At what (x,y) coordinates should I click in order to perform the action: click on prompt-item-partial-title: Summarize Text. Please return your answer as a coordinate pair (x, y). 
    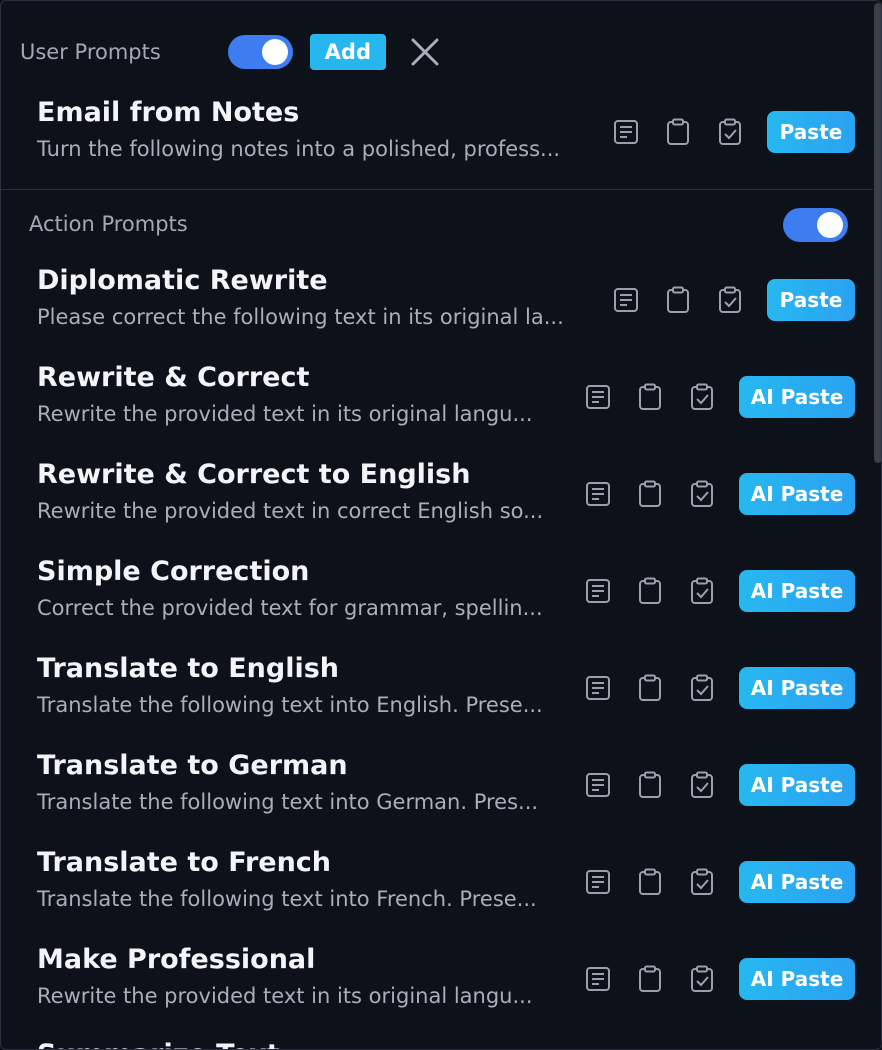
    Looking at the image, I should click on (158, 1044).